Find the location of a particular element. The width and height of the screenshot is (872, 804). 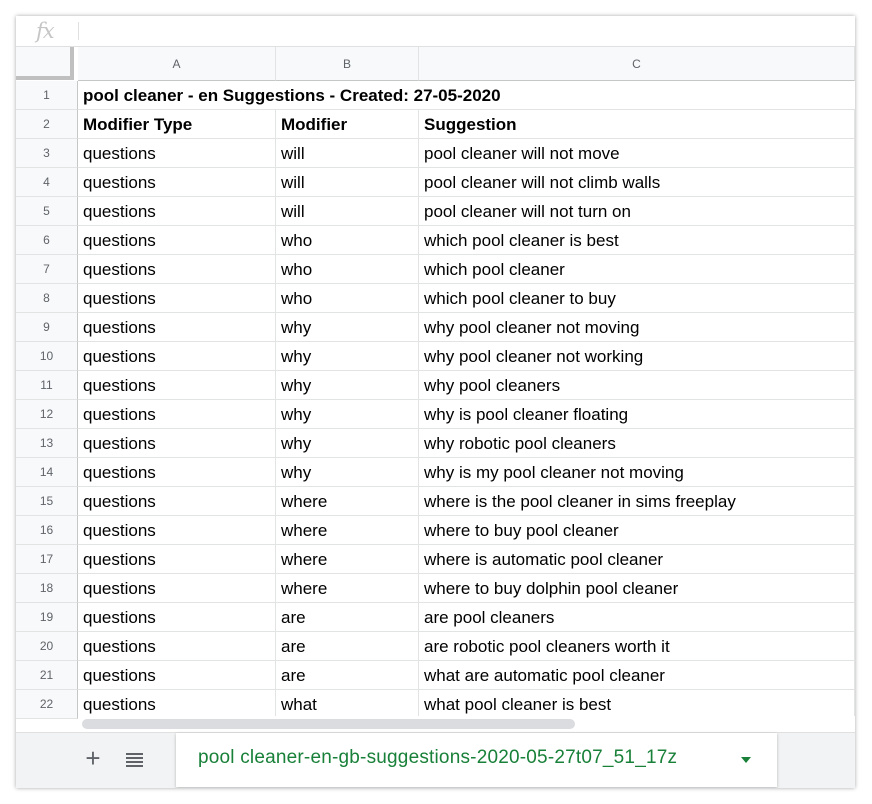

cell-suggestion: which pool cleaner to buy is located at coordinates (637, 298).